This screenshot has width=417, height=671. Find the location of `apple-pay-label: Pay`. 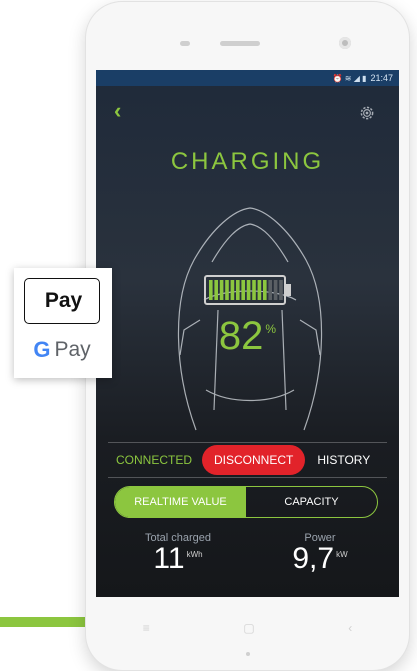

apple-pay-label: Pay is located at coordinates (63, 300).